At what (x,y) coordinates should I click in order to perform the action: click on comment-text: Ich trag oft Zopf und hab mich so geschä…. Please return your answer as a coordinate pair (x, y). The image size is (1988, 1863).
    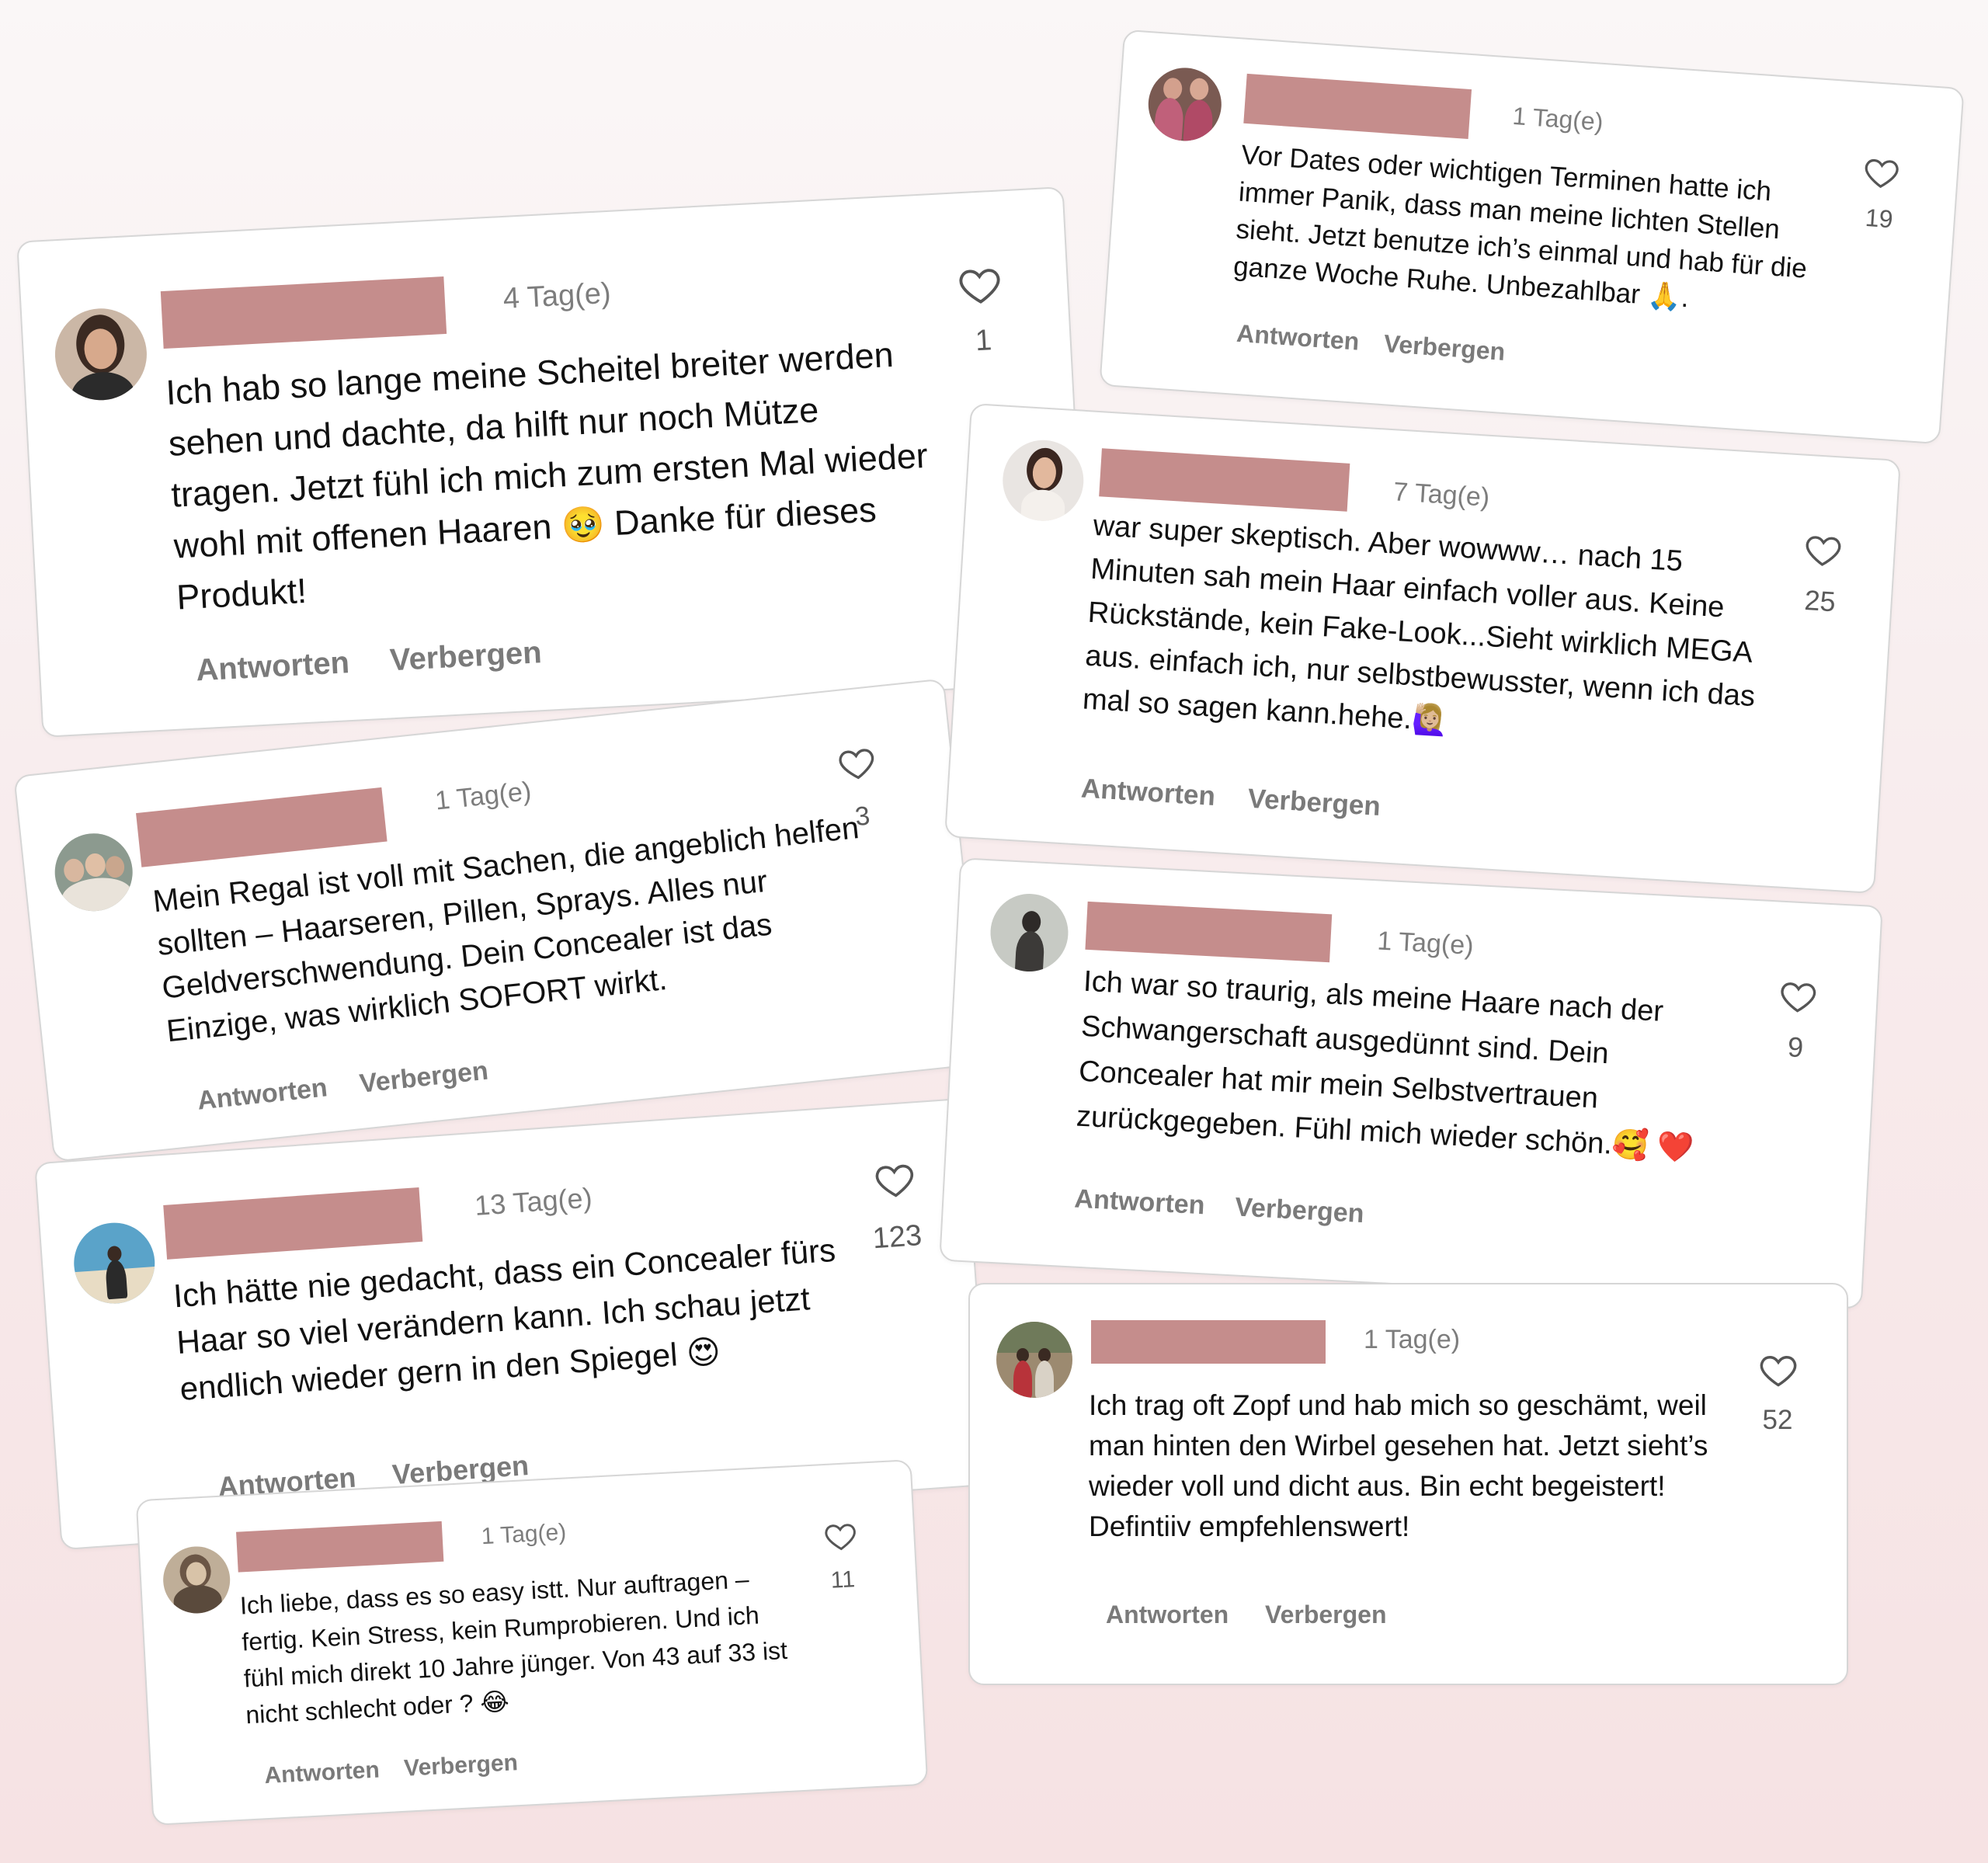
    Looking at the image, I should click on (1398, 1465).